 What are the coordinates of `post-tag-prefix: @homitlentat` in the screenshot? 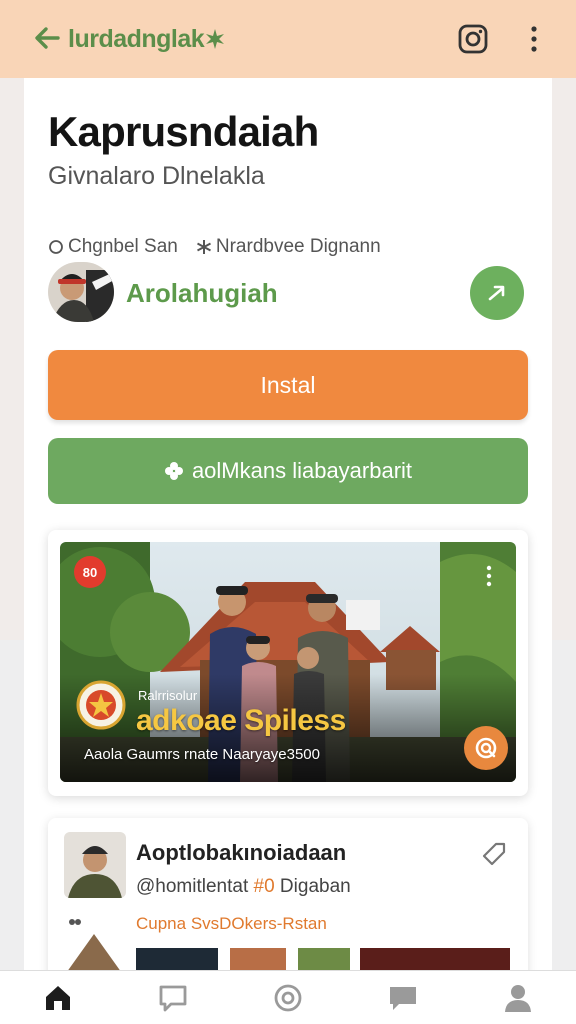 It's located at (195, 886).